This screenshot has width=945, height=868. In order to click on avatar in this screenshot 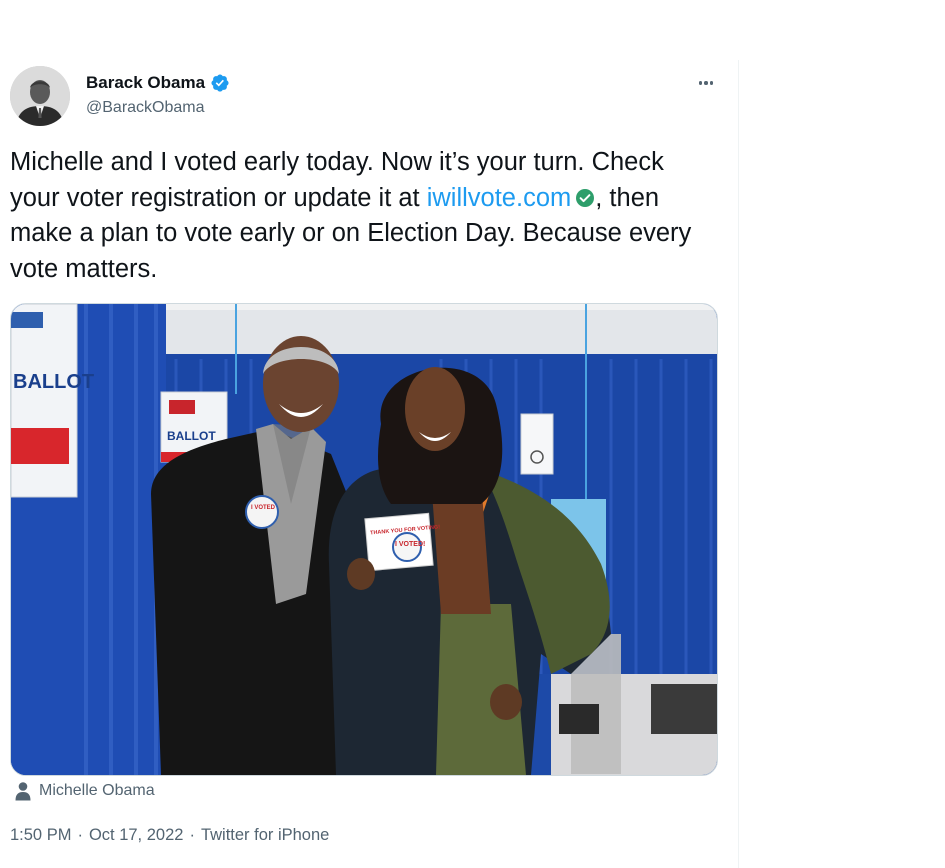, I will do `click(40, 96)`.